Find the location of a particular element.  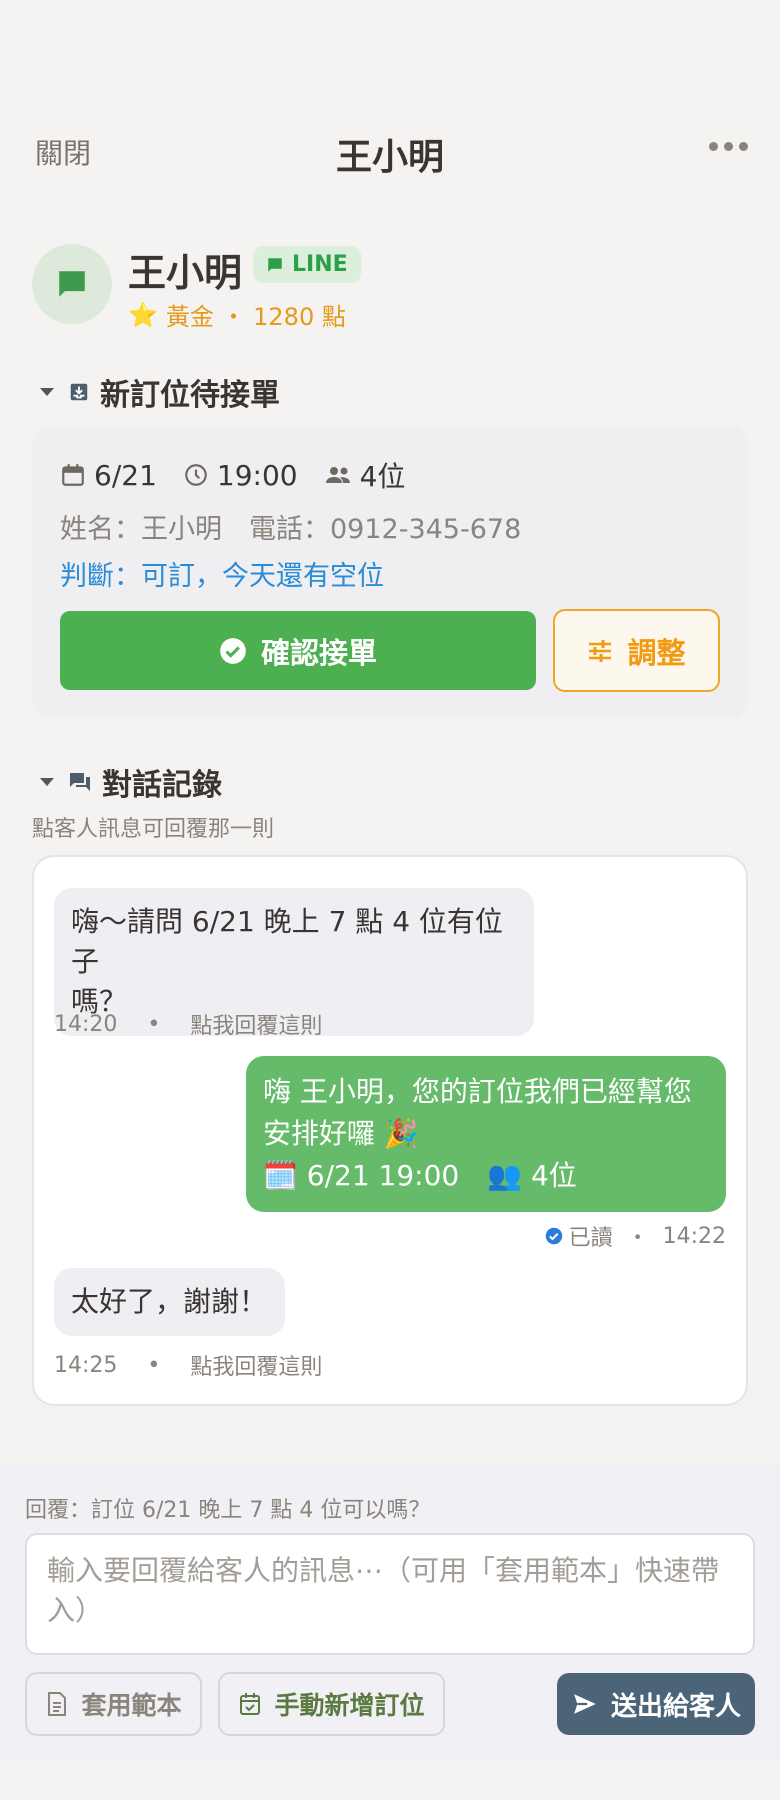

inbox-icon is located at coordinates (79, 392).